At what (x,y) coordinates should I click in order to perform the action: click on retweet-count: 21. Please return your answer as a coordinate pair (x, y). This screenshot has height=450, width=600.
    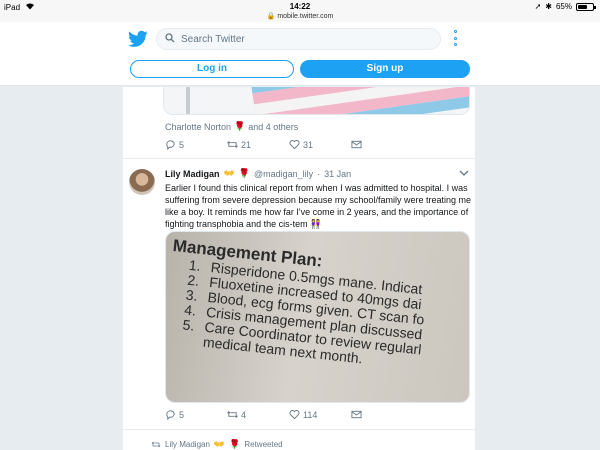
    Looking at the image, I should click on (246, 144).